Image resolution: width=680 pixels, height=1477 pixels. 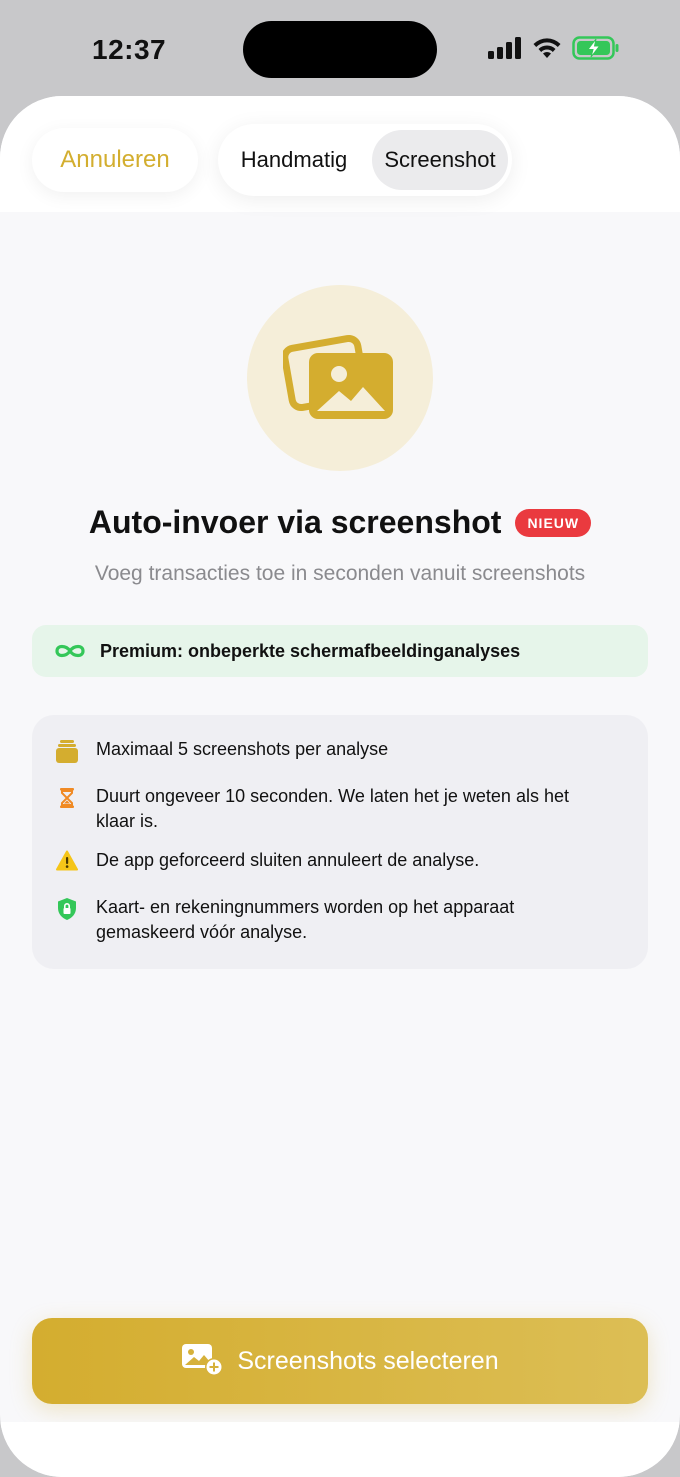 What do you see at coordinates (71, 651) in the screenshot?
I see `infinity-icon` at bounding box center [71, 651].